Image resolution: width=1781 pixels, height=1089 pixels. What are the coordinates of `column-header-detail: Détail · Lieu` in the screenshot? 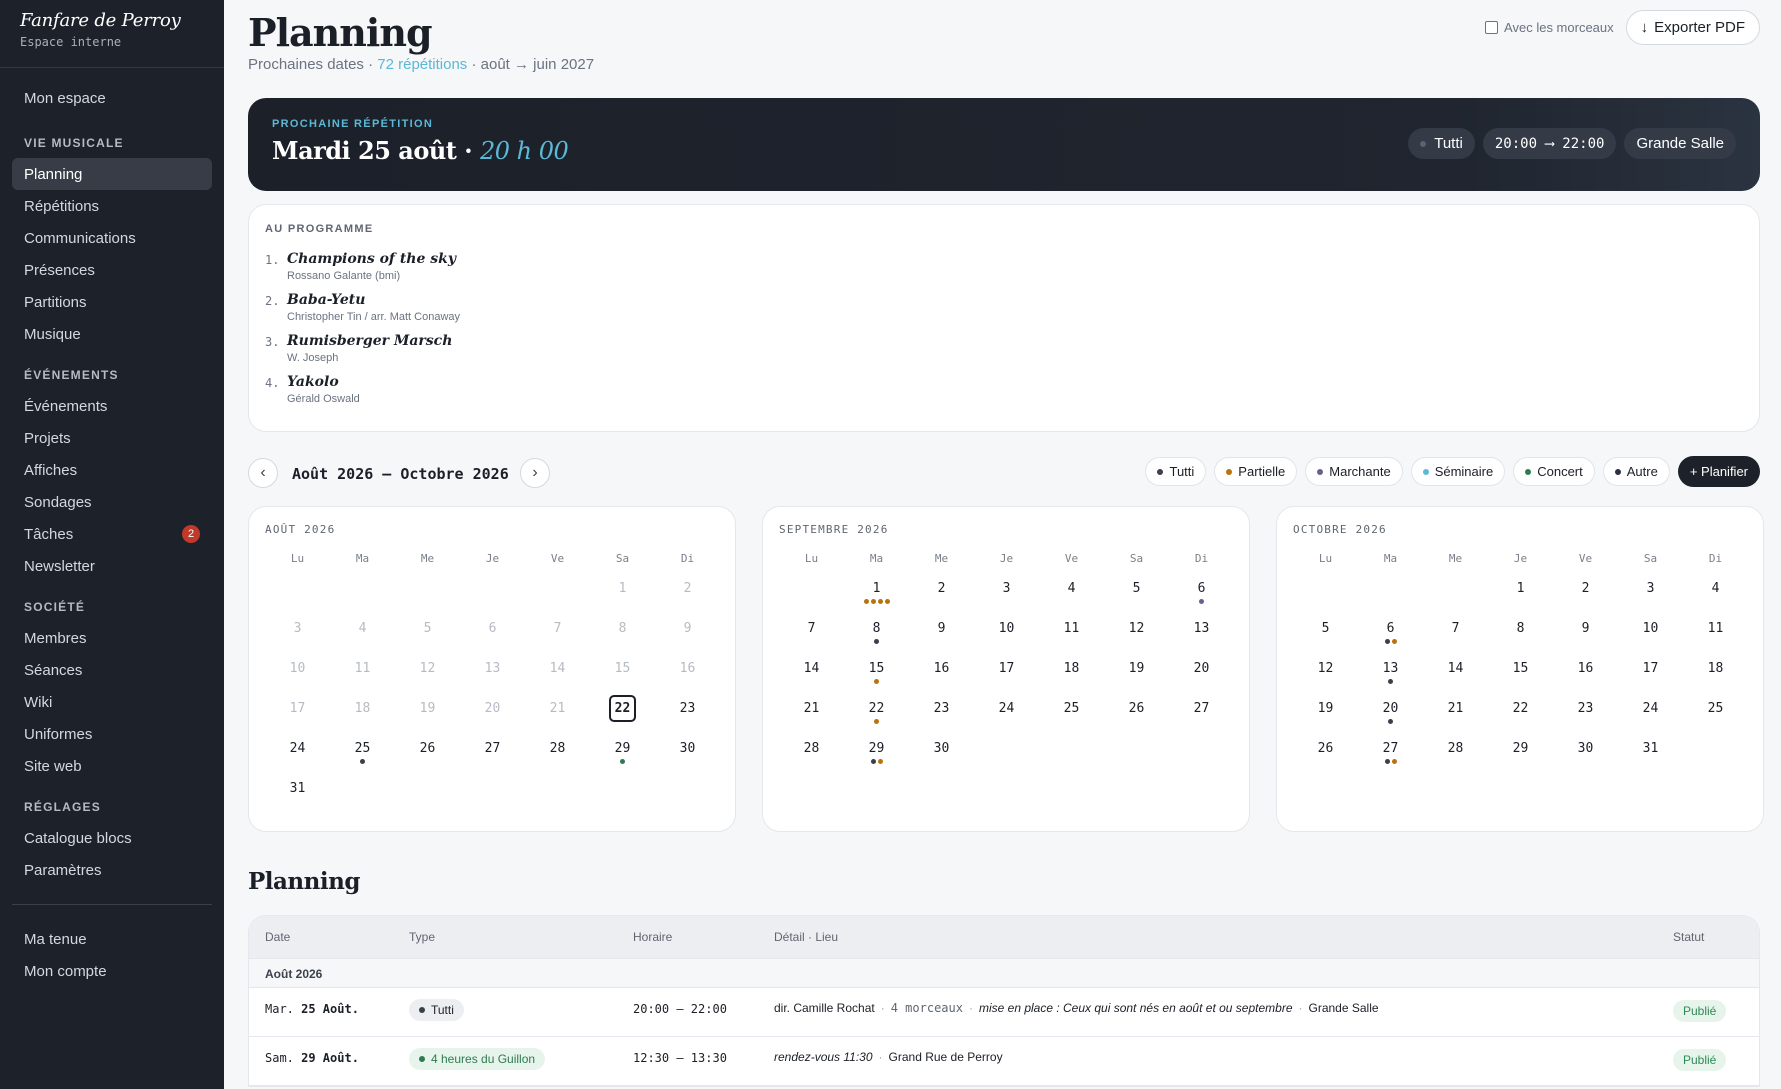 It's located at (806, 937).